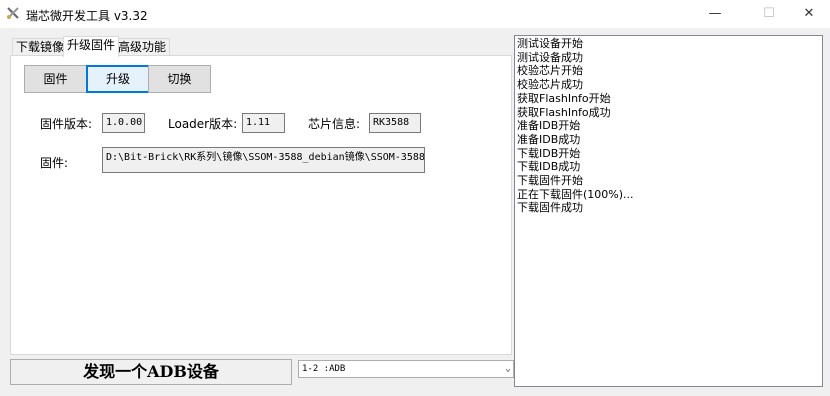 Image resolution: width=830 pixels, height=396 pixels. I want to click on log-item: 校验芯片开始, so click(550, 71).